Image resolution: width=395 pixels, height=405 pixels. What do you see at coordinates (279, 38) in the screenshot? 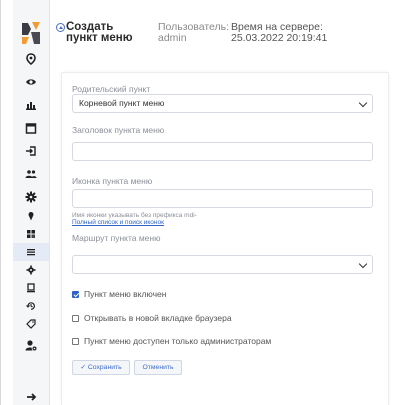
I see `server-time: 25.03.2022 20:19:41` at bounding box center [279, 38].